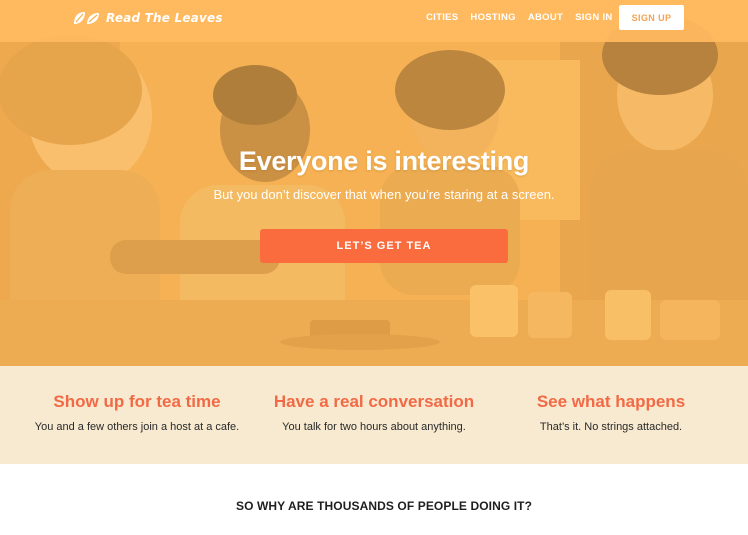  What do you see at coordinates (384, 161) in the screenshot?
I see `hero-title: Everyone is interesting` at bounding box center [384, 161].